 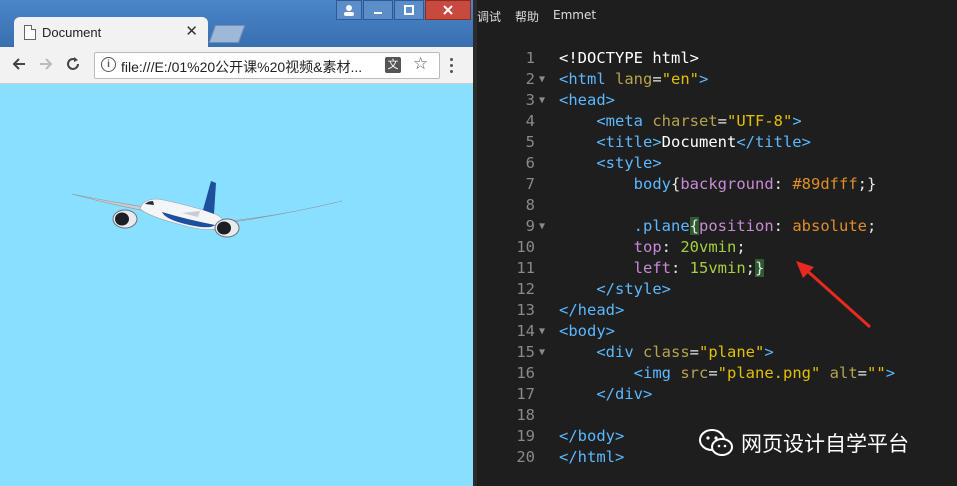 What do you see at coordinates (46, 64) in the screenshot?
I see `forward-arrow-icon` at bounding box center [46, 64].